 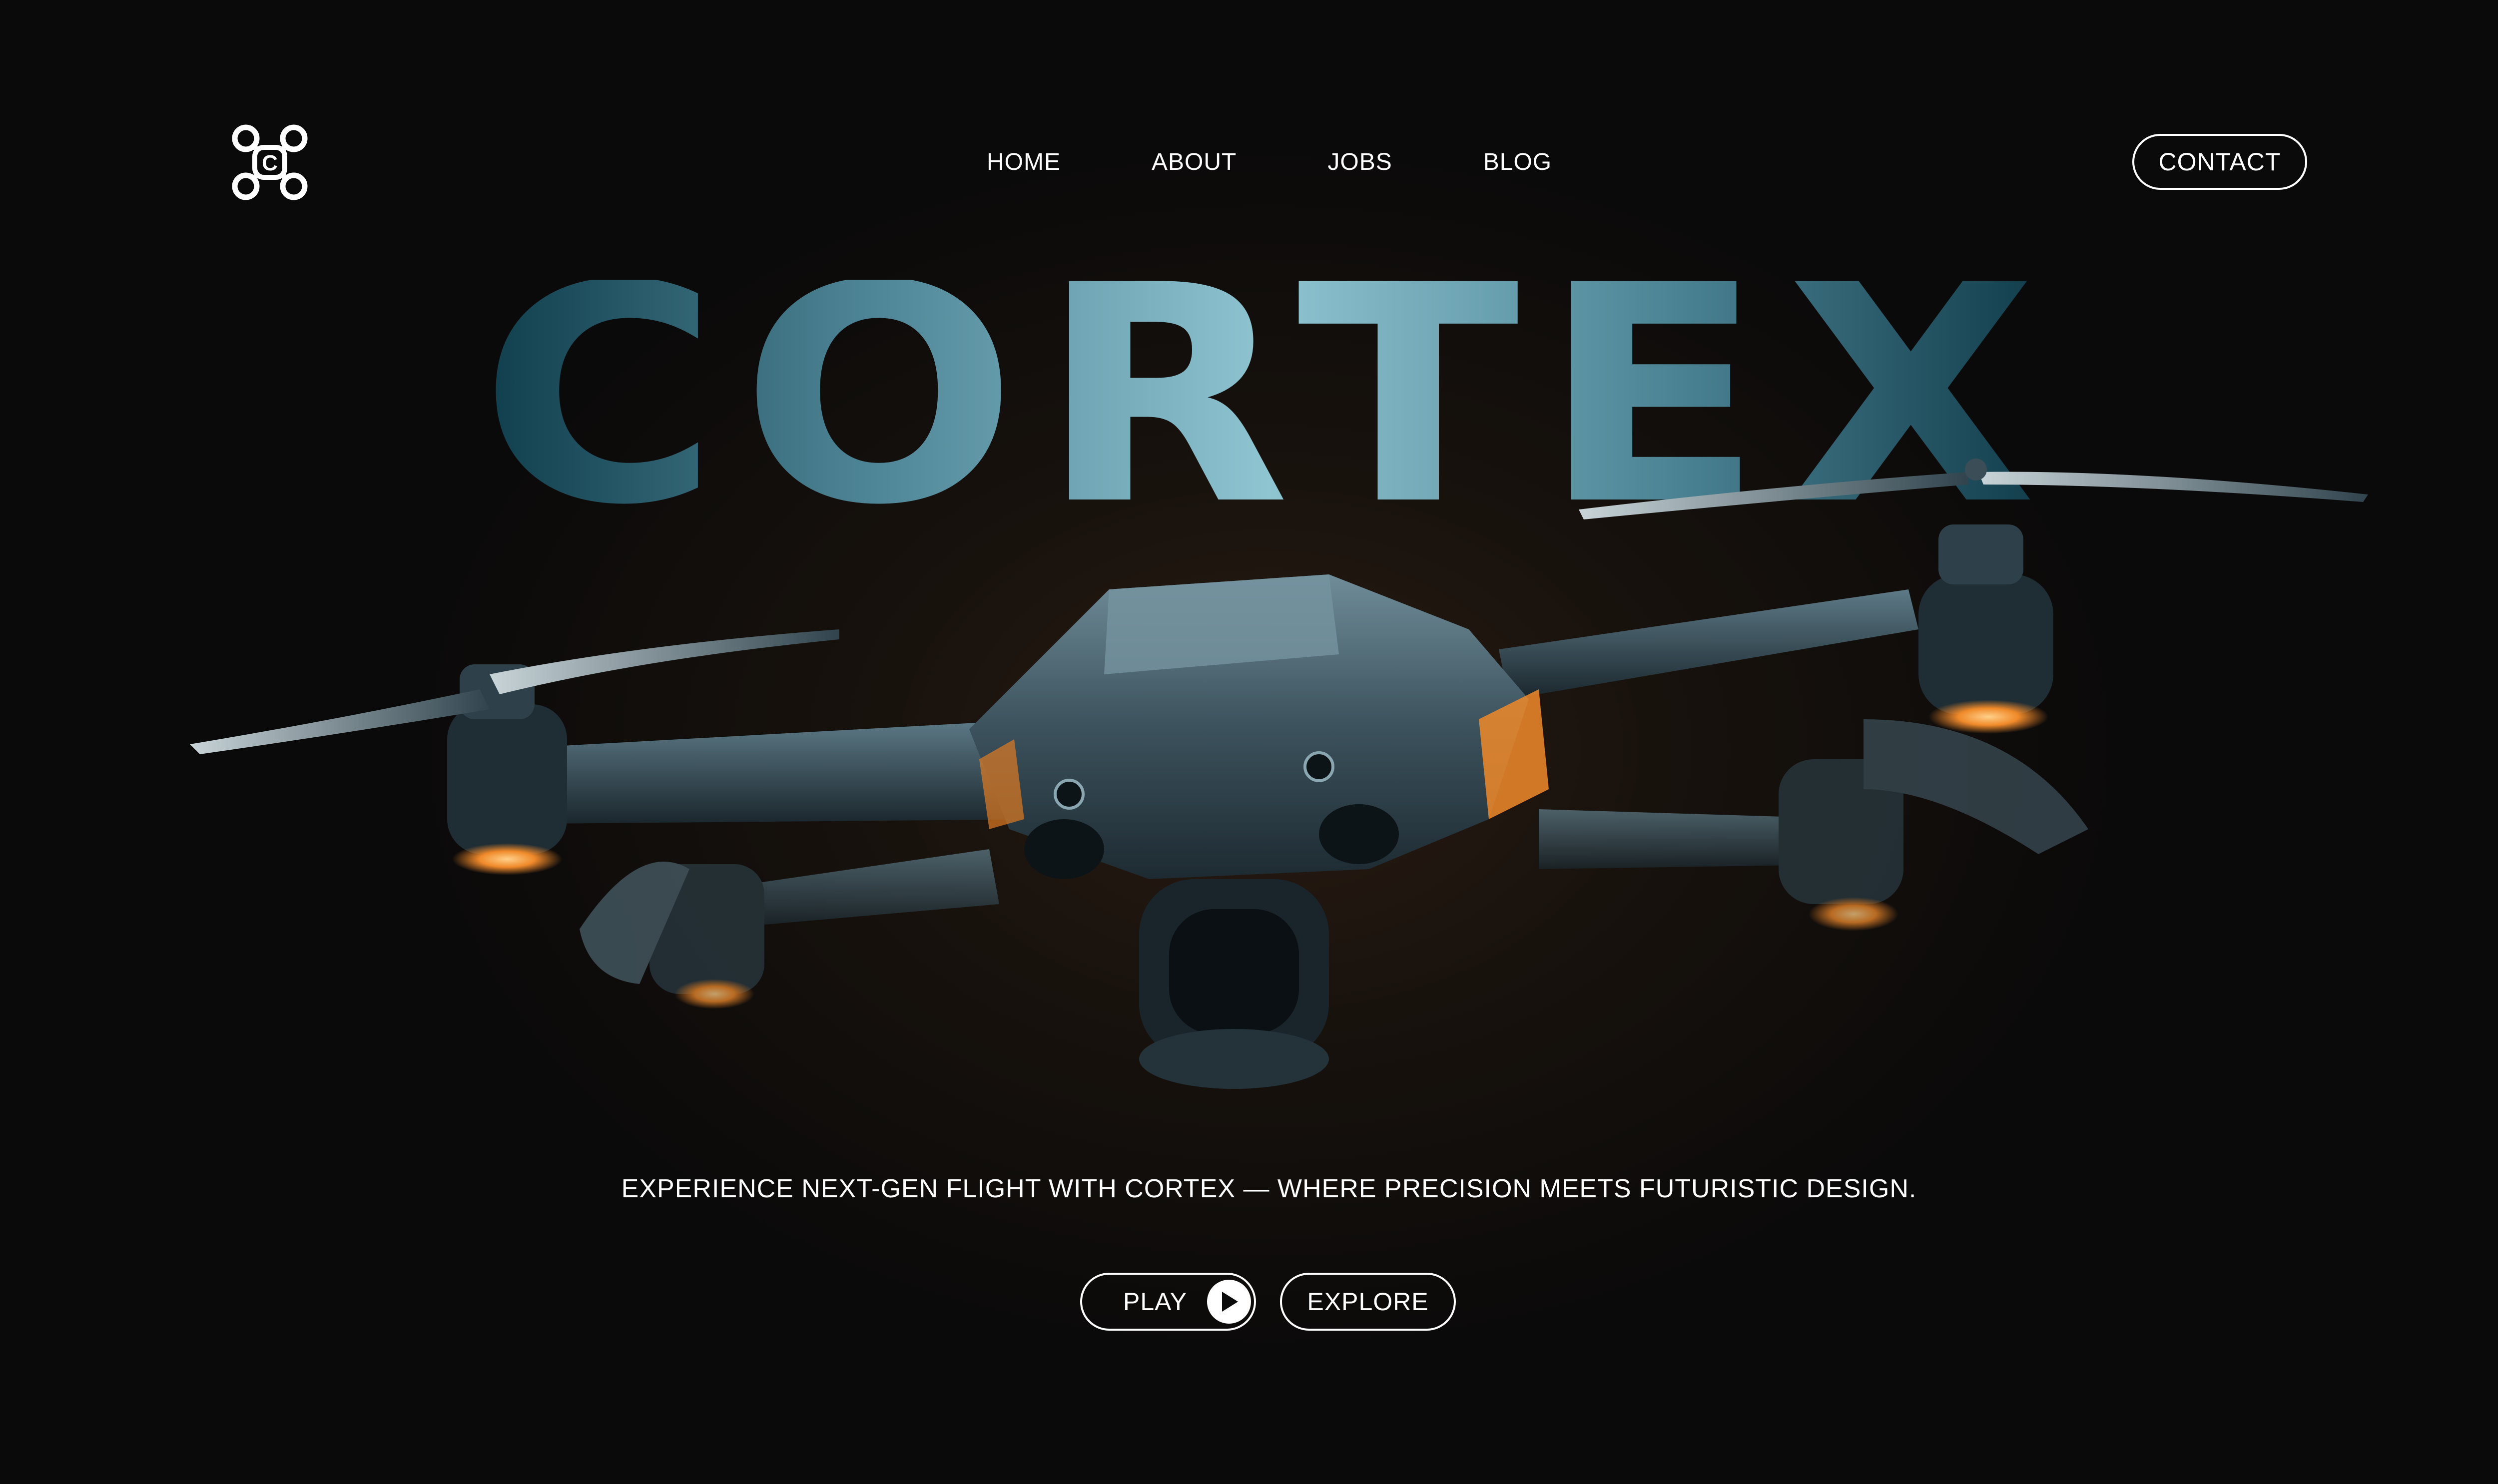 I want to click on nav-jobs: JOBS, so click(x=1359, y=163).